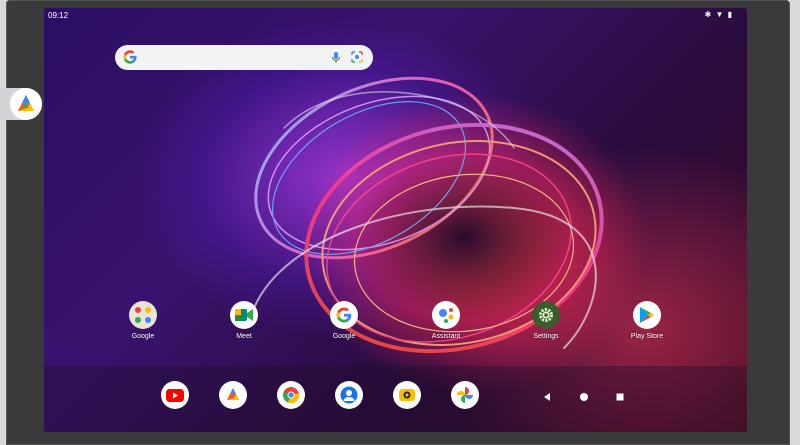 The height and width of the screenshot is (445, 800). What do you see at coordinates (465, 395) in the screenshot?
I see `photos-icon` at bounding box center [465, 395].